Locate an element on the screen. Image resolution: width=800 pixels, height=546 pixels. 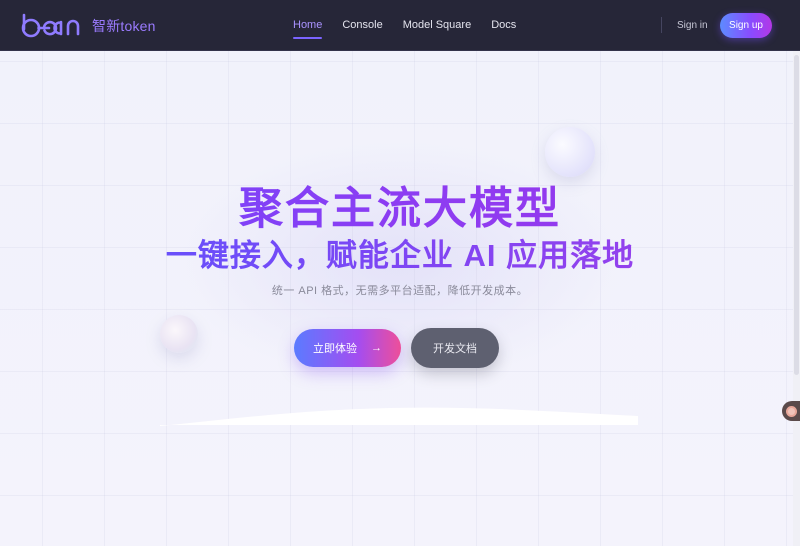
brand-name: 智新token is located at coordinates (124, 26).